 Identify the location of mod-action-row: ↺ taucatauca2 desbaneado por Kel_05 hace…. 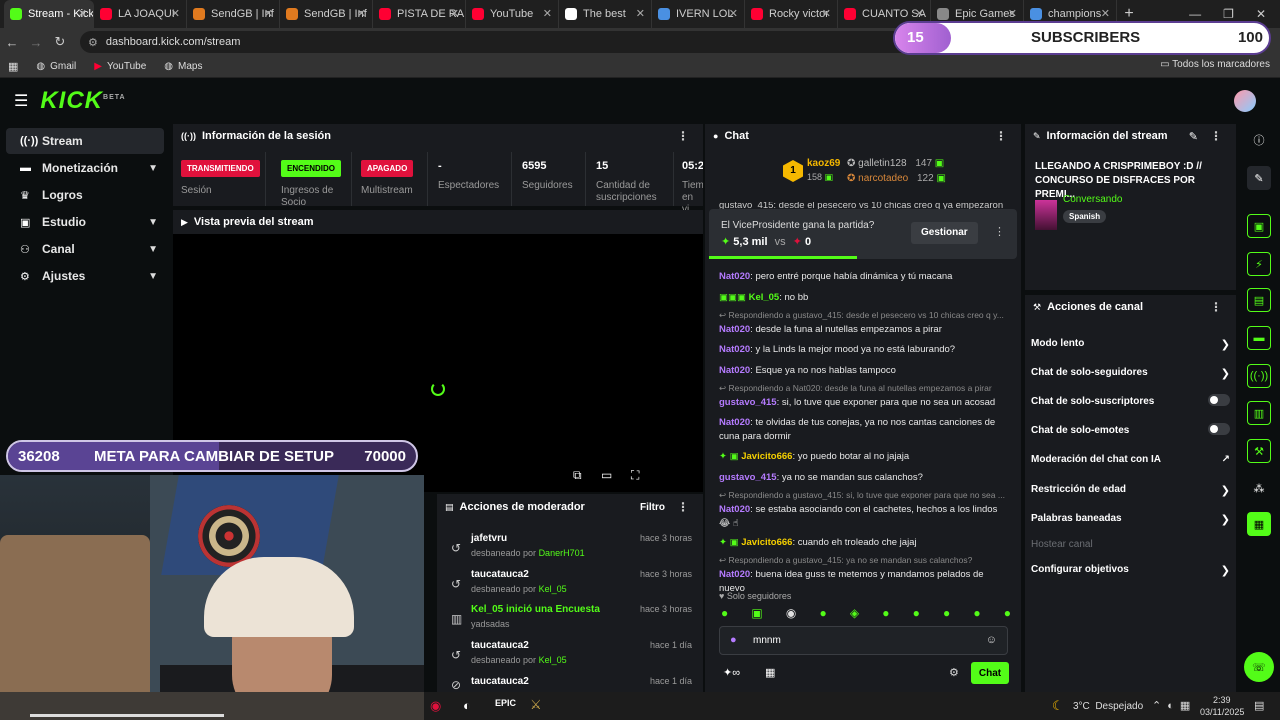
(570, 584).